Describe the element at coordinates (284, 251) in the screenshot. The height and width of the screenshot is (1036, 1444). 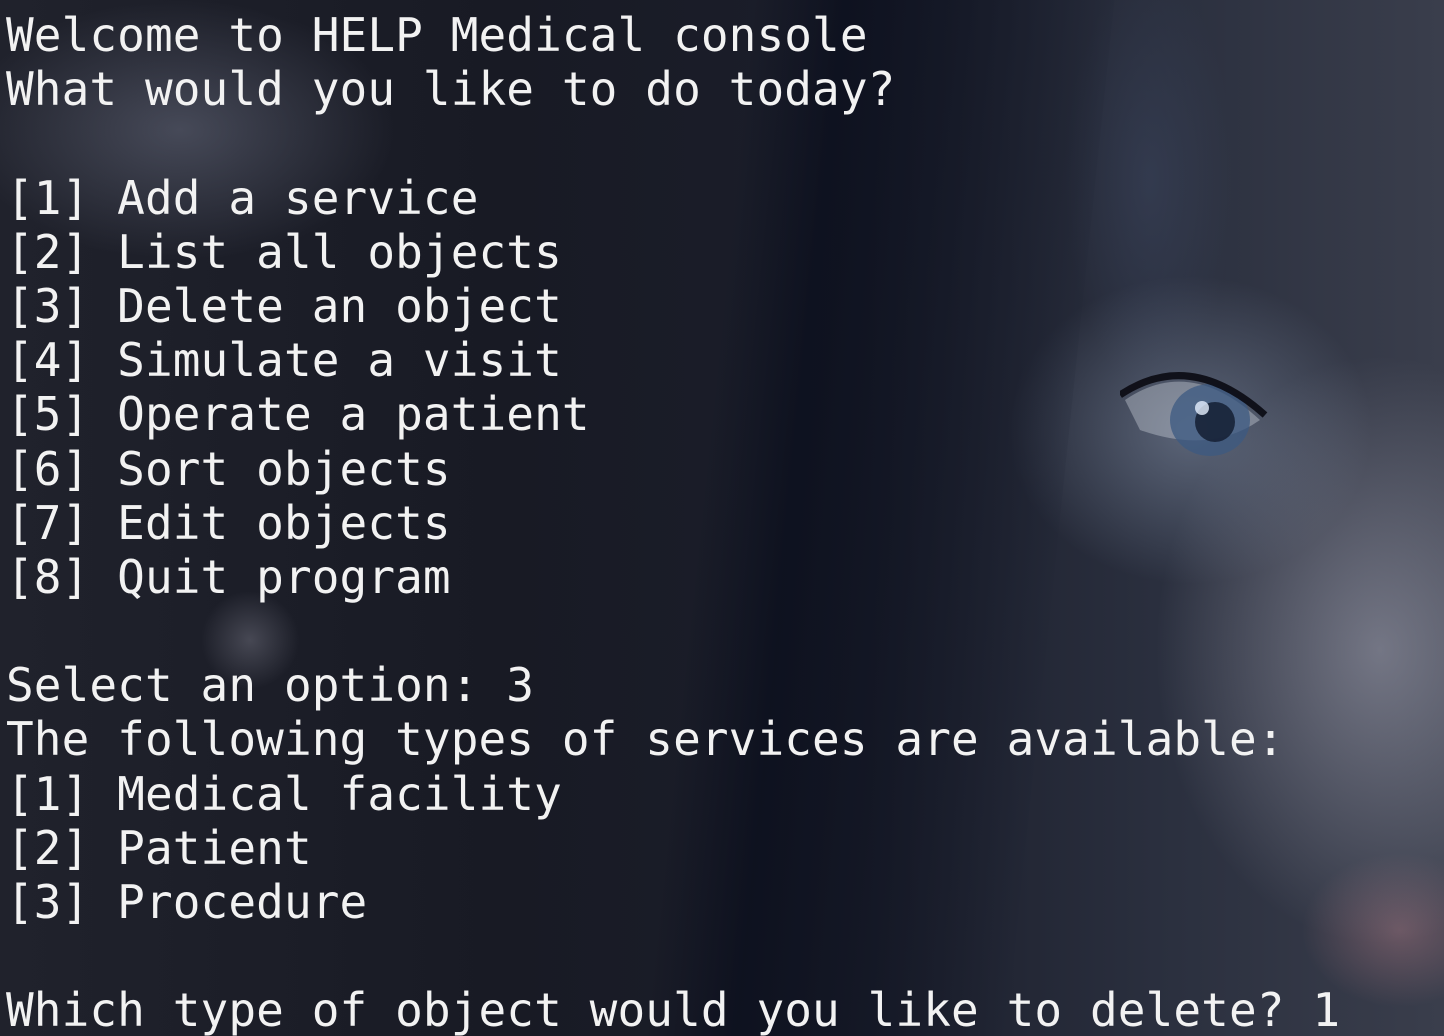
I see `menu-option-list-objects: [2] List all objects` at that location.